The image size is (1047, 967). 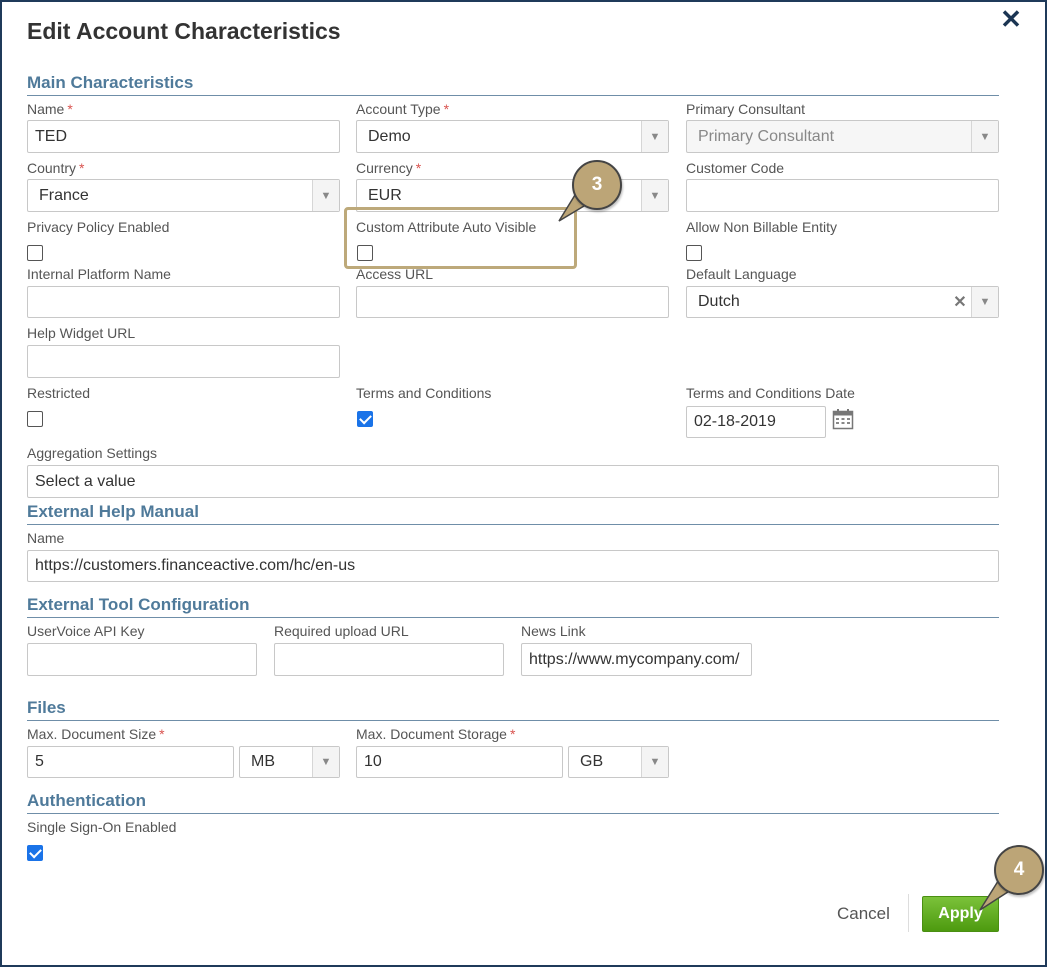 I want to click on access-url-input, so click(x=512, y=302).